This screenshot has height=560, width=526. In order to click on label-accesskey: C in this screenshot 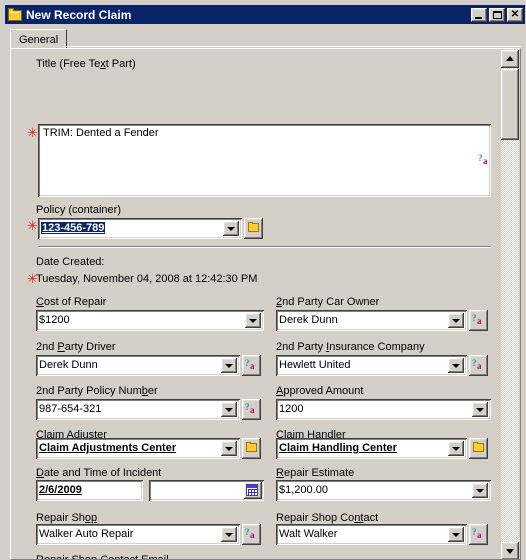, I will do `click(40, 302)`.